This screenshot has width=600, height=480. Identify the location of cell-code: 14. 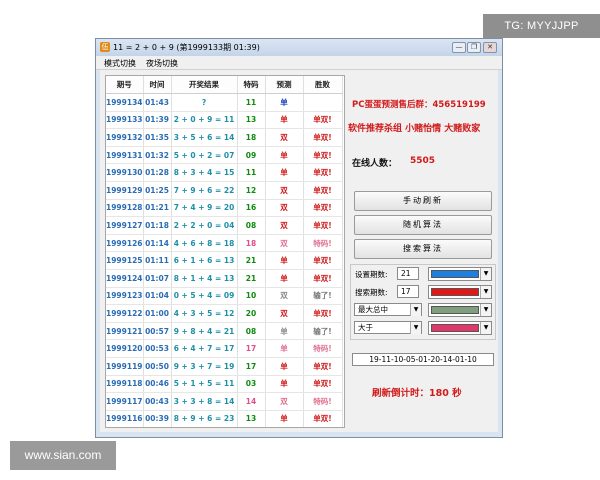
(251, 401).